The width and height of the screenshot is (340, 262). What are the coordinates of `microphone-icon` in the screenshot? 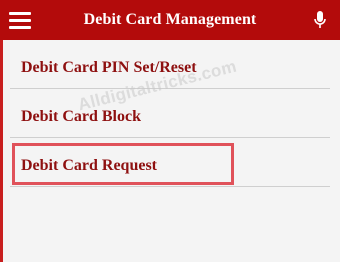 It's located at (320, 20).